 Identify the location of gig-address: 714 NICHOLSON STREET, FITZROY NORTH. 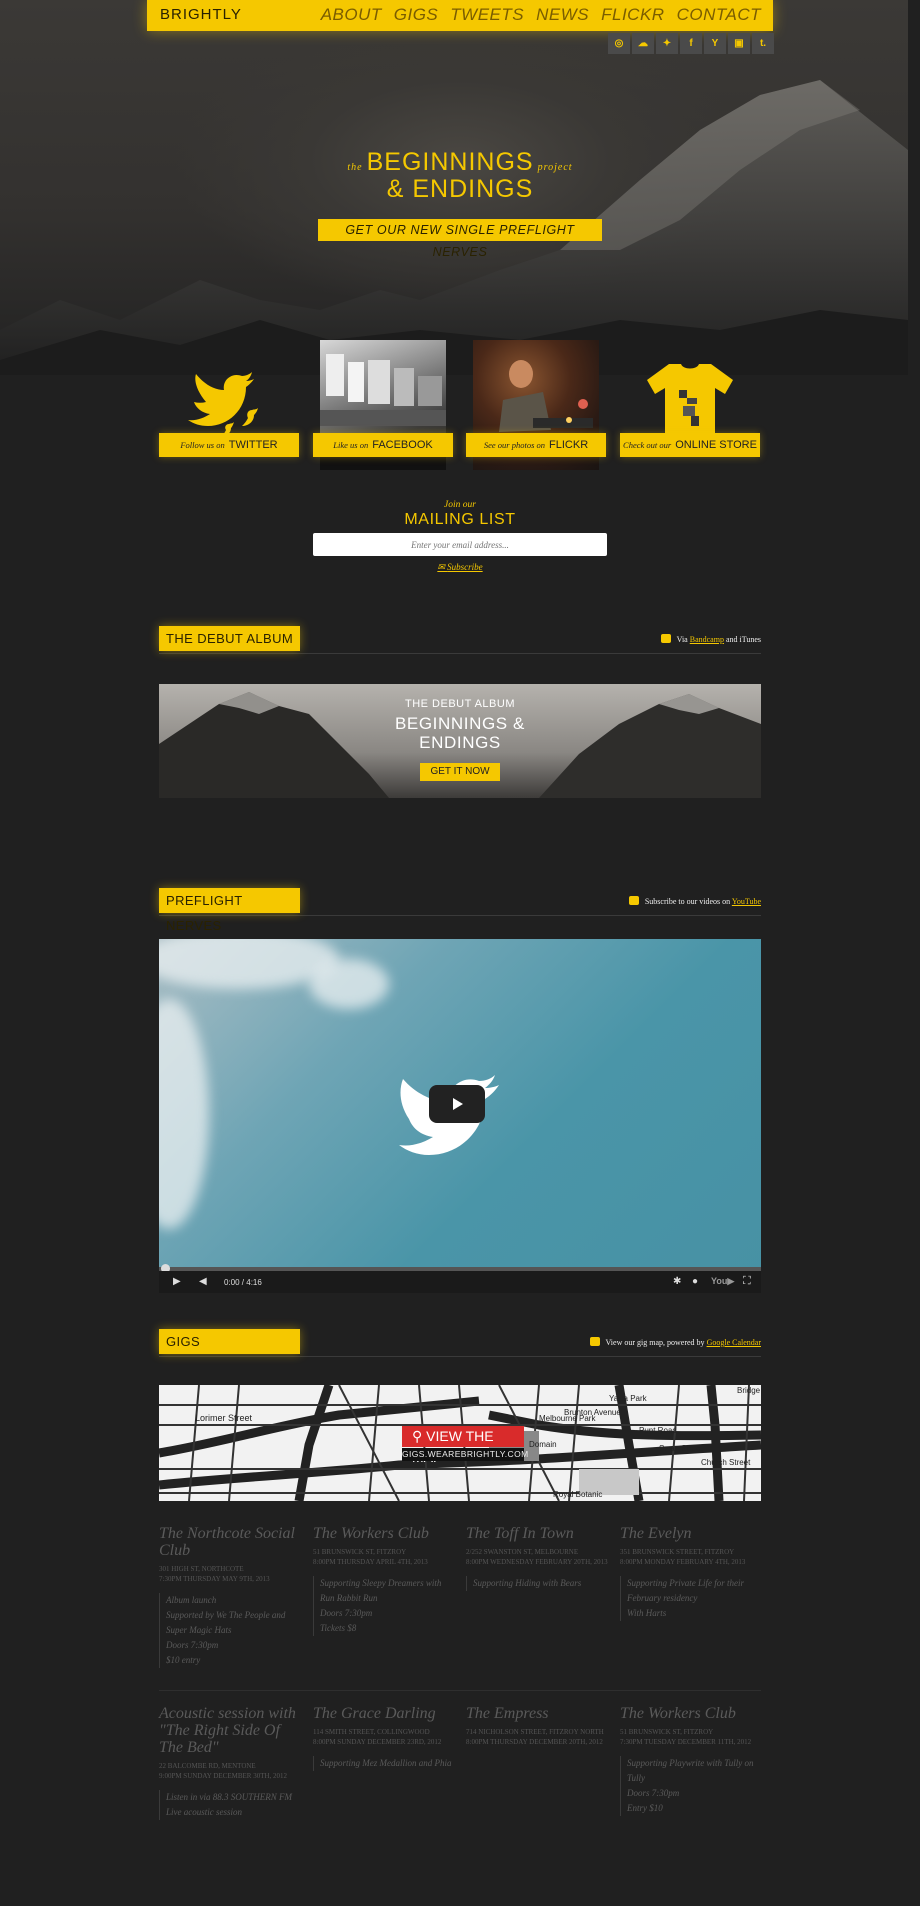
(535, 1732).